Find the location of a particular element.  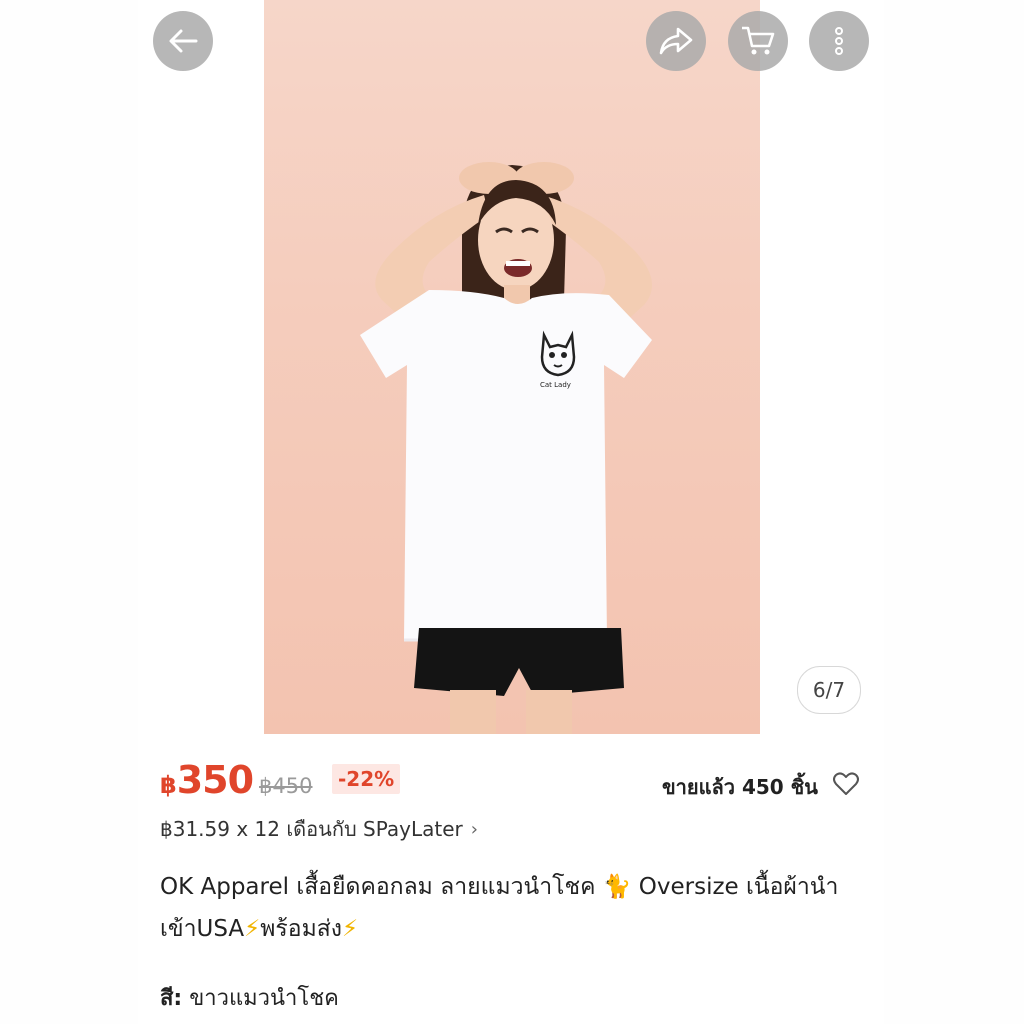

left-margin is located at coordinates (69, 512).